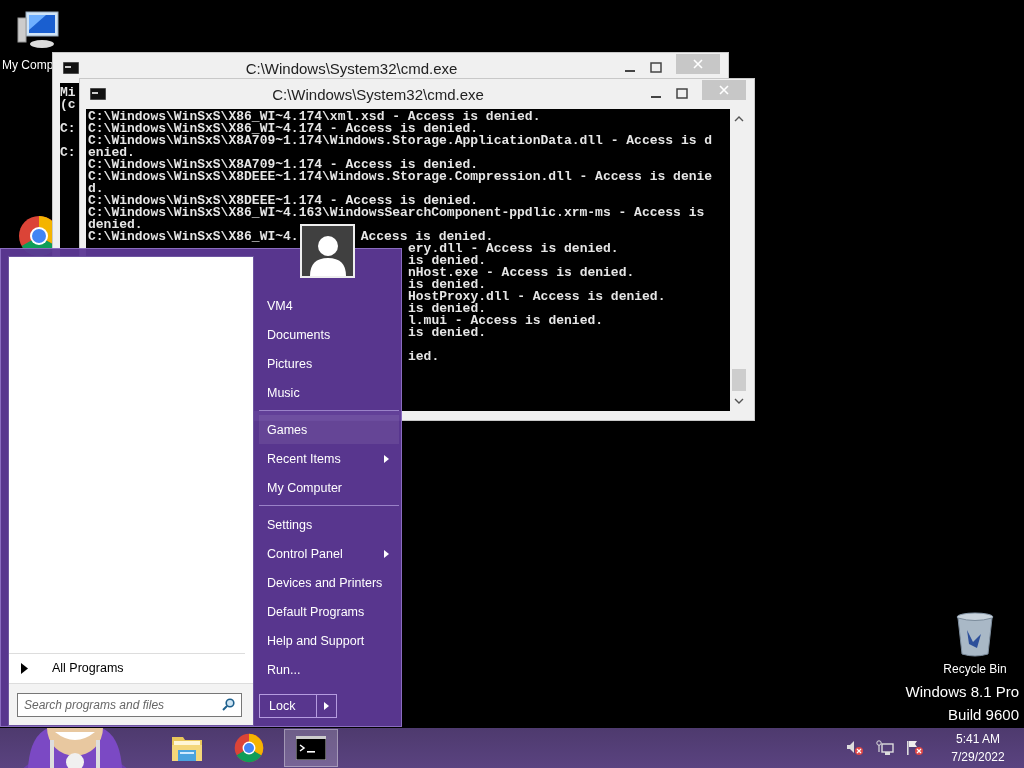 This screenshot has height=768, width=1024. Describe the element at coordinates (329, 334) in the screenshot. I see `menu-item: Documents` at that location.